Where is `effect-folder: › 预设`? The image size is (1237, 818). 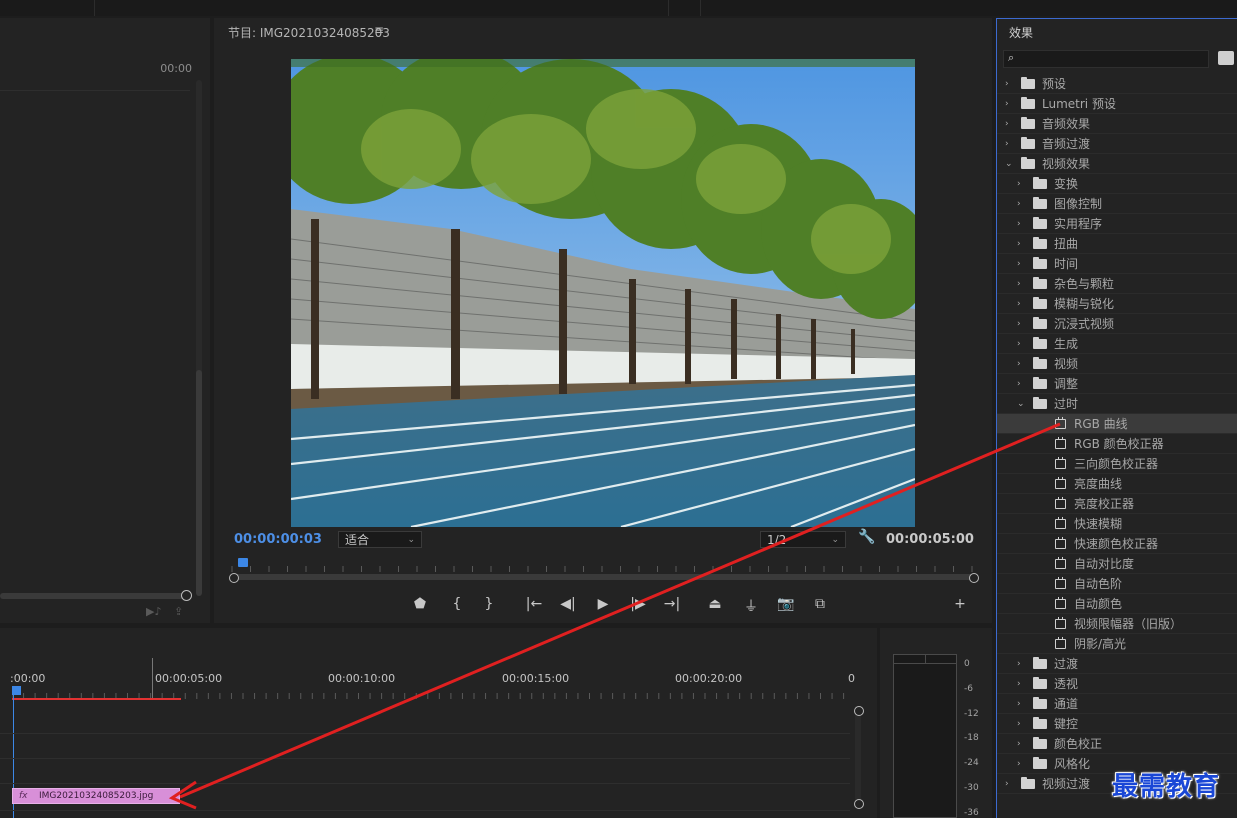 effect-folder: › 预设 is located at coordinates (1117, 84).